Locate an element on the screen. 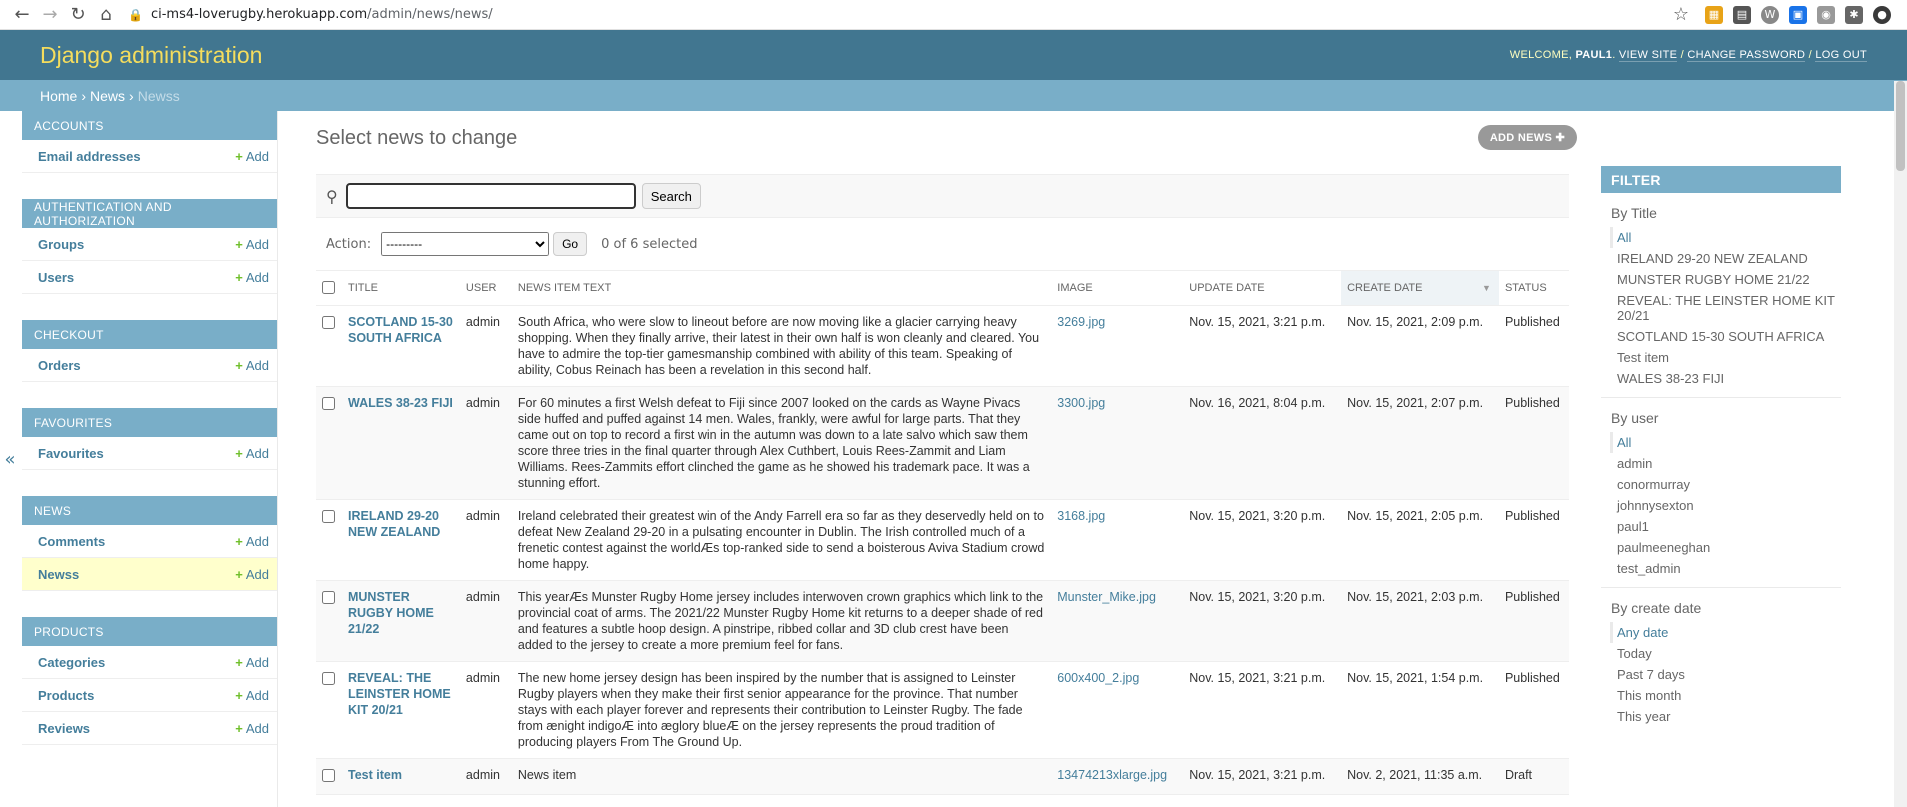  filter-option: REVEAL: THE LEINSTER HOME KIT 20/21 is located at coordinates (1728, 308).